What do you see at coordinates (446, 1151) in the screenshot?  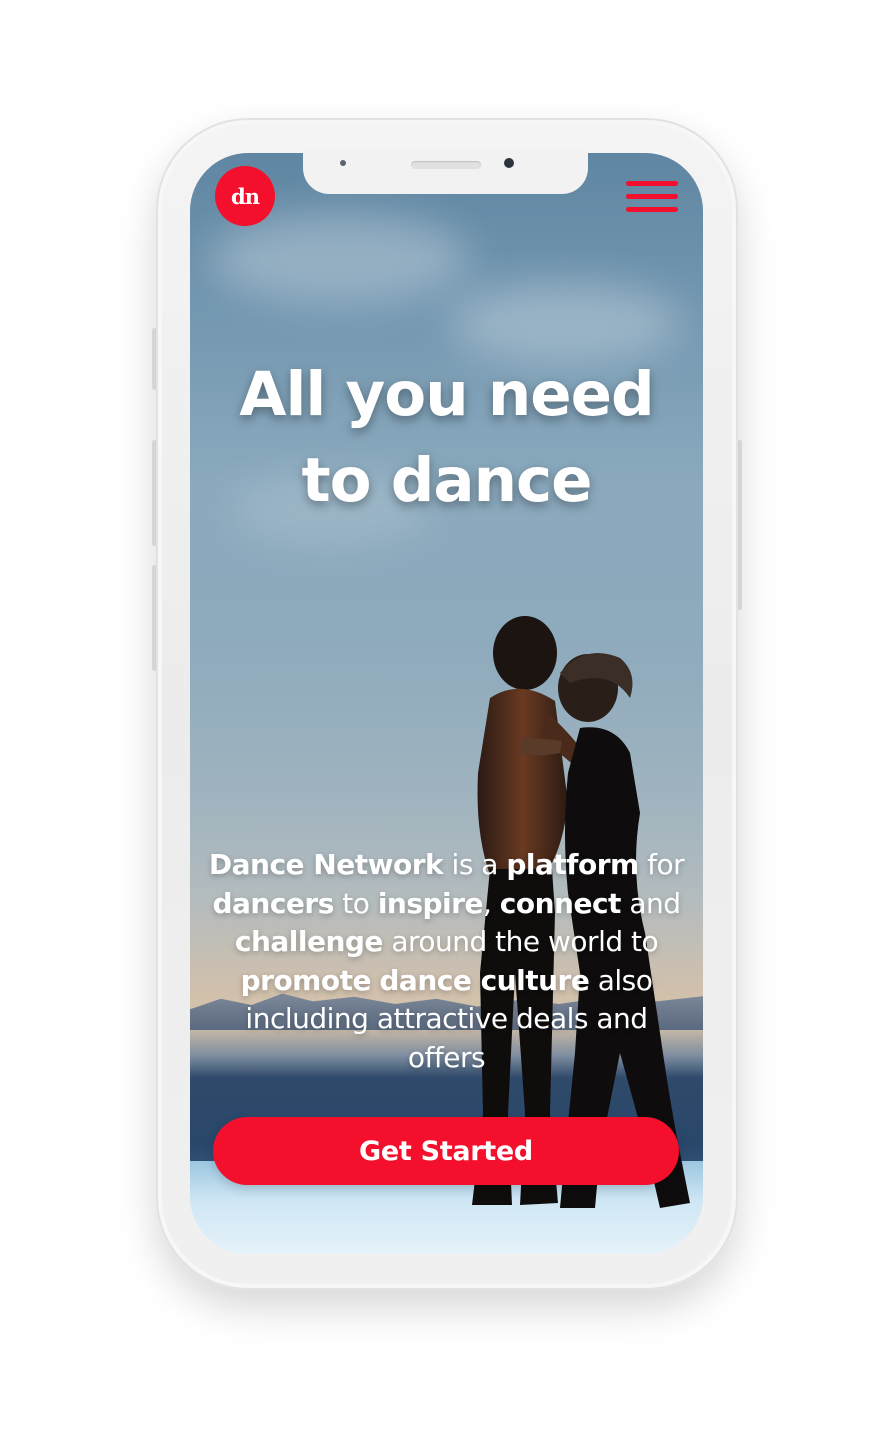 I see `get-started-button: Get Started` at bounding box center [446, 1151].